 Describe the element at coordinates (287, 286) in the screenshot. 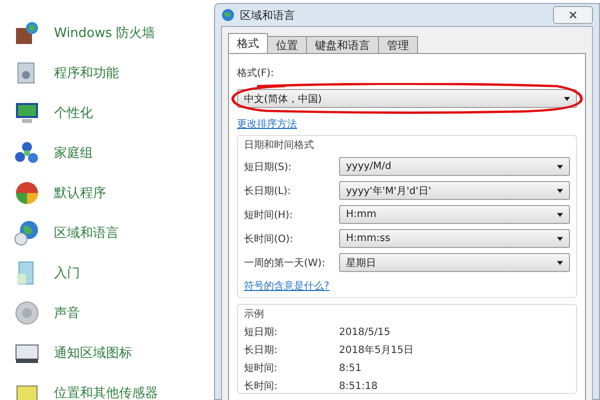

I see `help-link: 符号的含意是什么?` at that location.